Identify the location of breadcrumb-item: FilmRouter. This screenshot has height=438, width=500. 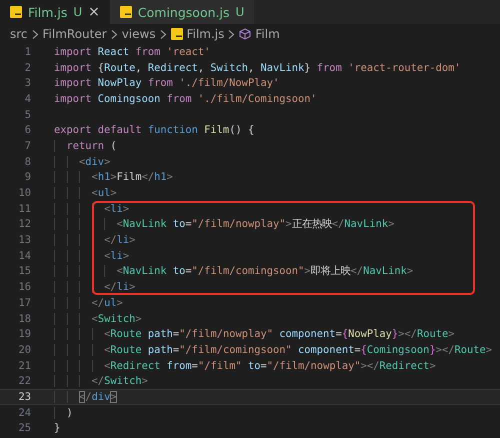
(74, 34).